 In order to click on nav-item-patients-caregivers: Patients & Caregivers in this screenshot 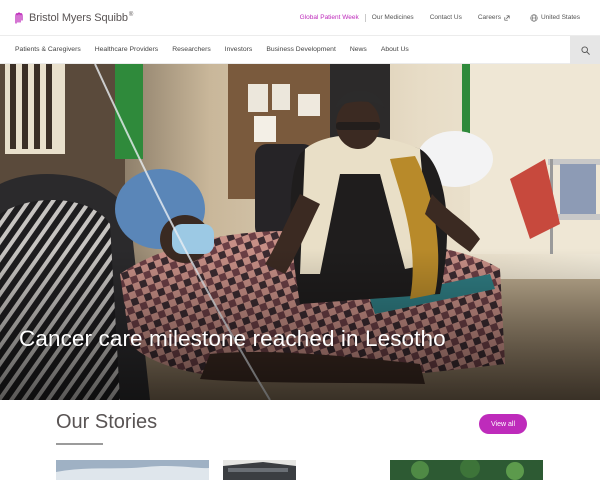, I will do `click(48, 49)`.